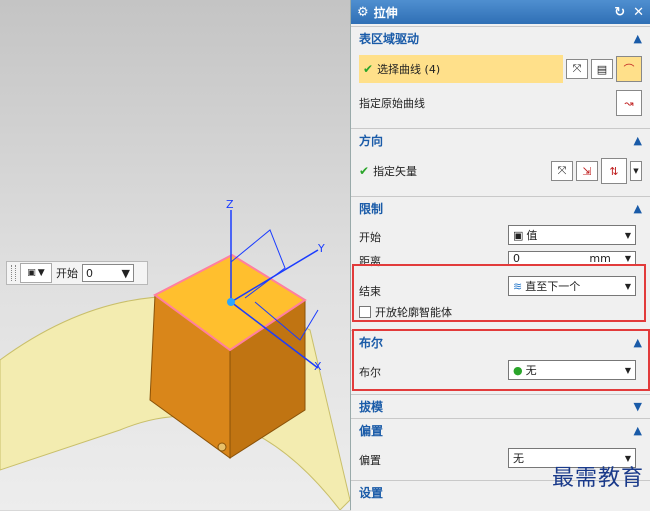  I want to click on end-select: ≋ 直至下一个 ▼, so click(572, 286).